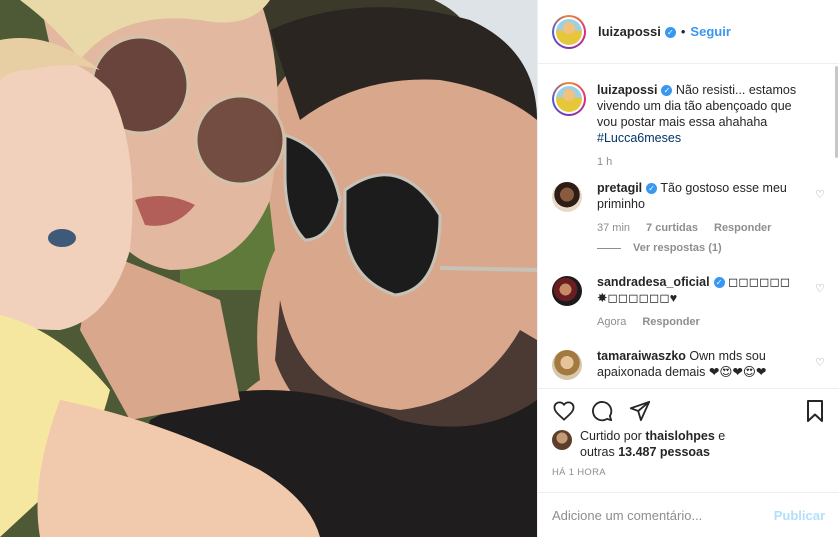  I want to click on comment-icon, so click(602, 411).